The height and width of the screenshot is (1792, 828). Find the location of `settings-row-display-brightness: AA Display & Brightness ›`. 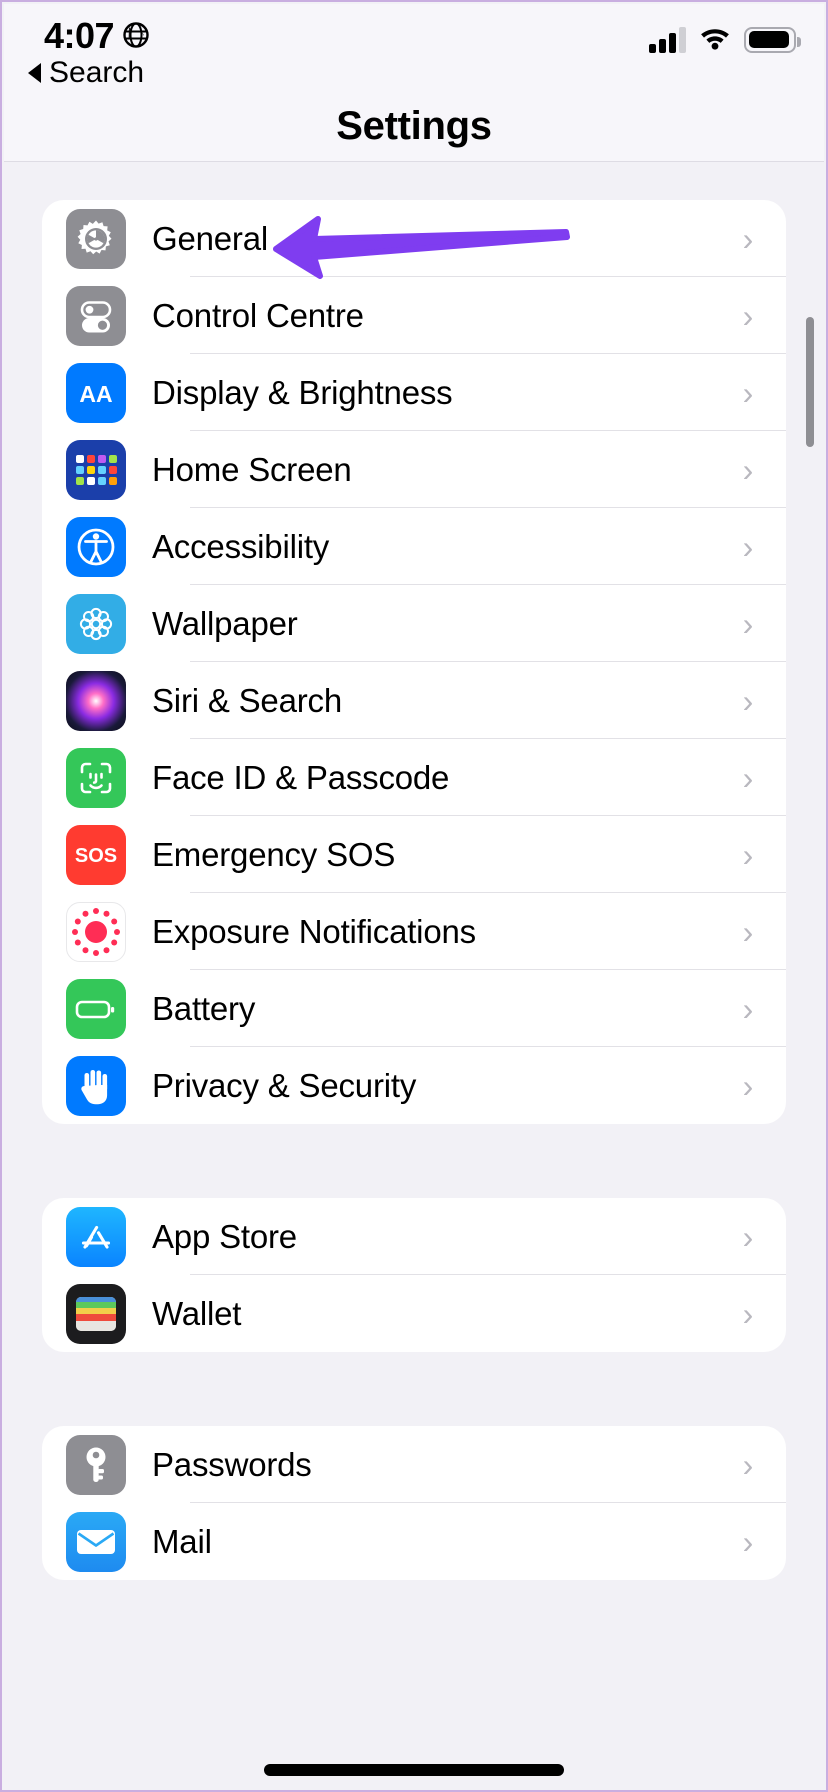

settings-row-display-brightness: AA Display & Brightness › is located at coordinates (414, 392).